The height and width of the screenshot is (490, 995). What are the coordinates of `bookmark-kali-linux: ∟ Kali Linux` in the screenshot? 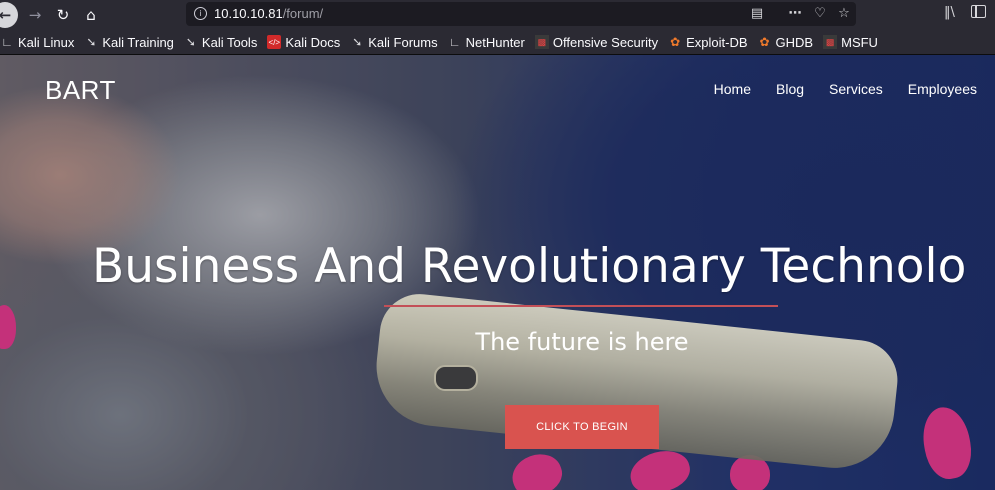 It's located at (37, 42).